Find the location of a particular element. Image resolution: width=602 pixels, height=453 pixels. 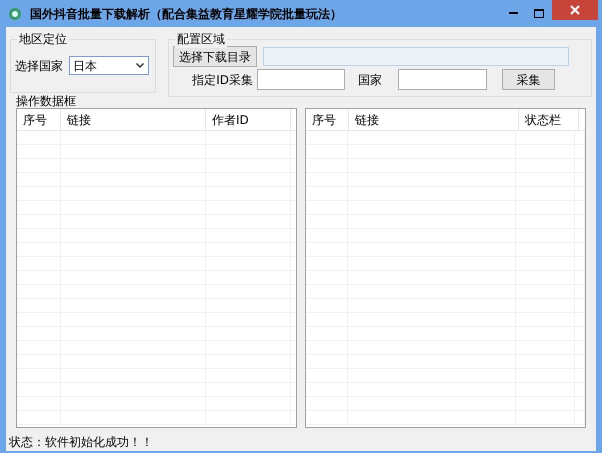

country-label: 国家 is located at coordinates (370, 80).